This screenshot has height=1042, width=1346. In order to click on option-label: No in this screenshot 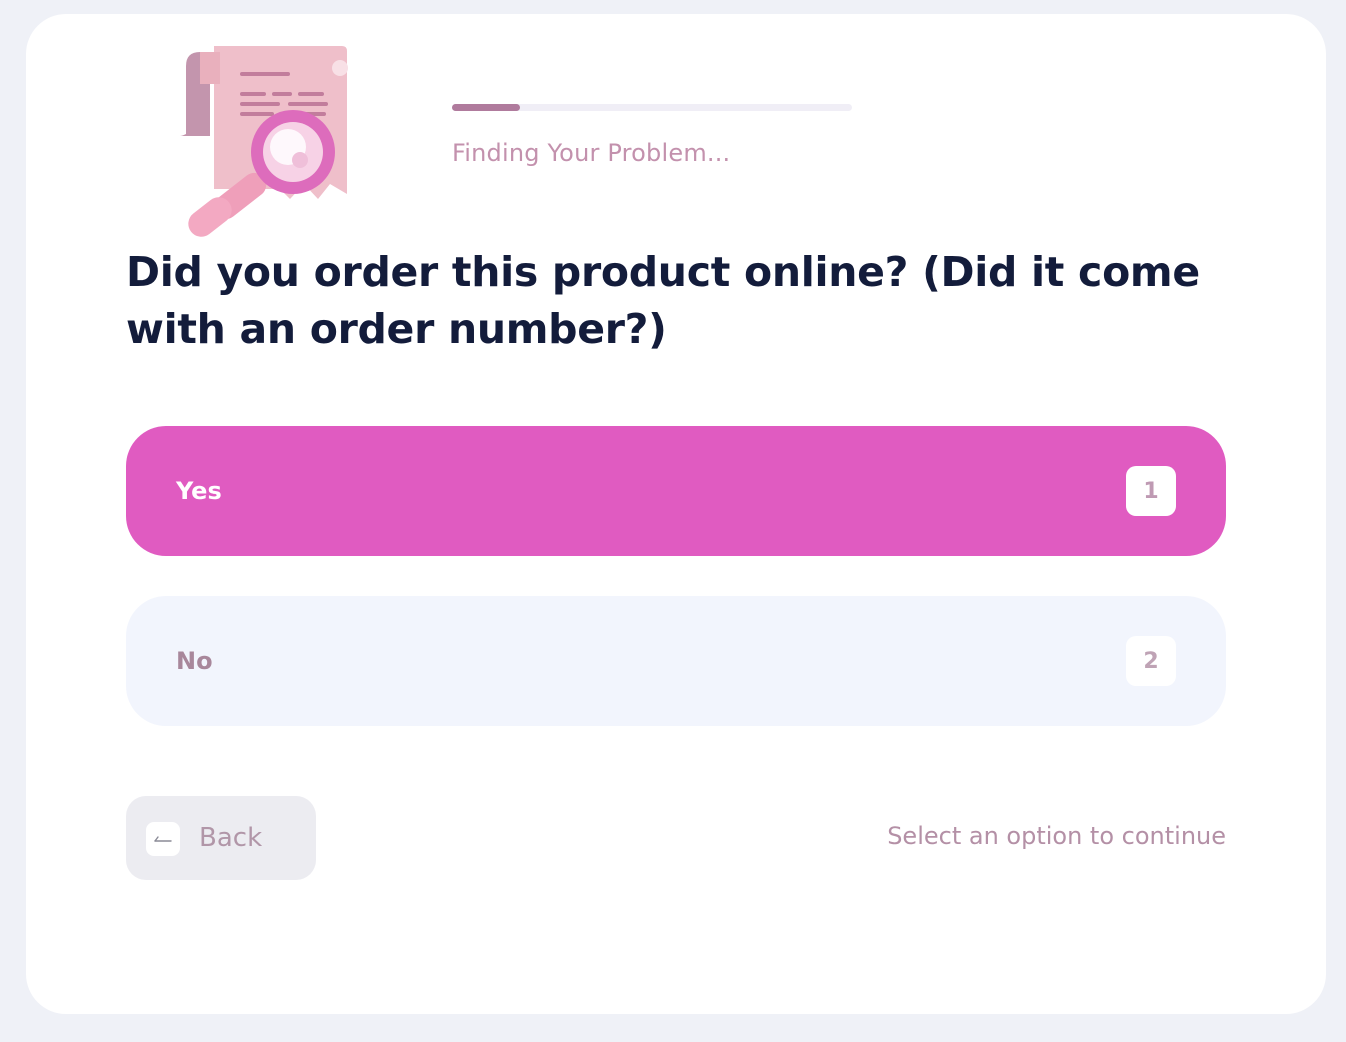, I will do `click(194, 661)`.